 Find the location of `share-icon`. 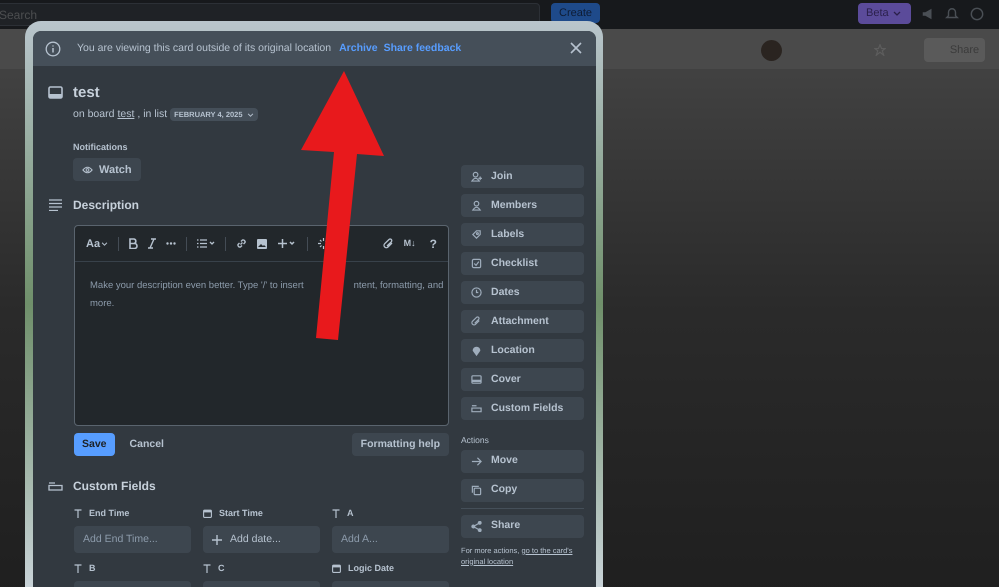

share-icon is located at coordinates (476, 526).